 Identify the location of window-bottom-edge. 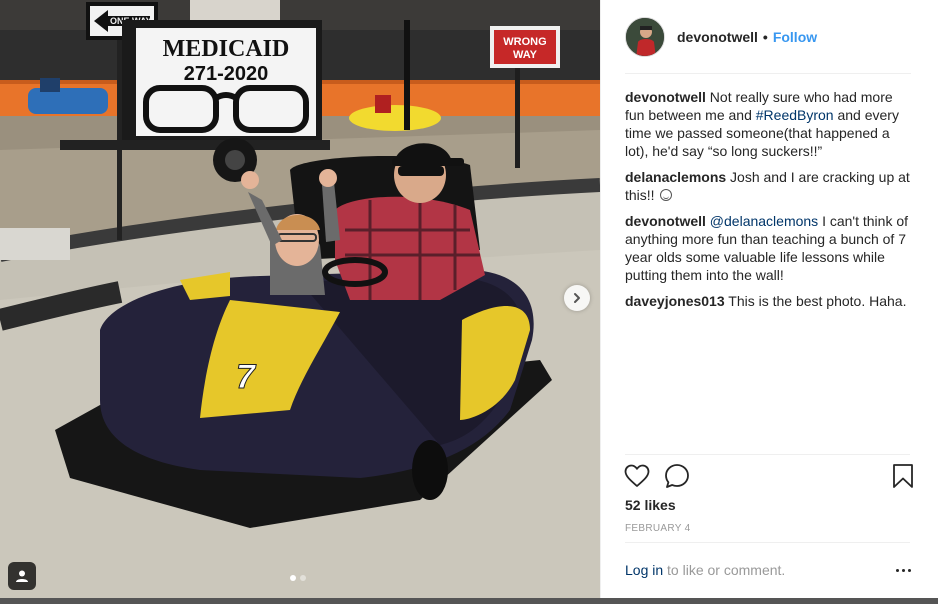
(469, 601).